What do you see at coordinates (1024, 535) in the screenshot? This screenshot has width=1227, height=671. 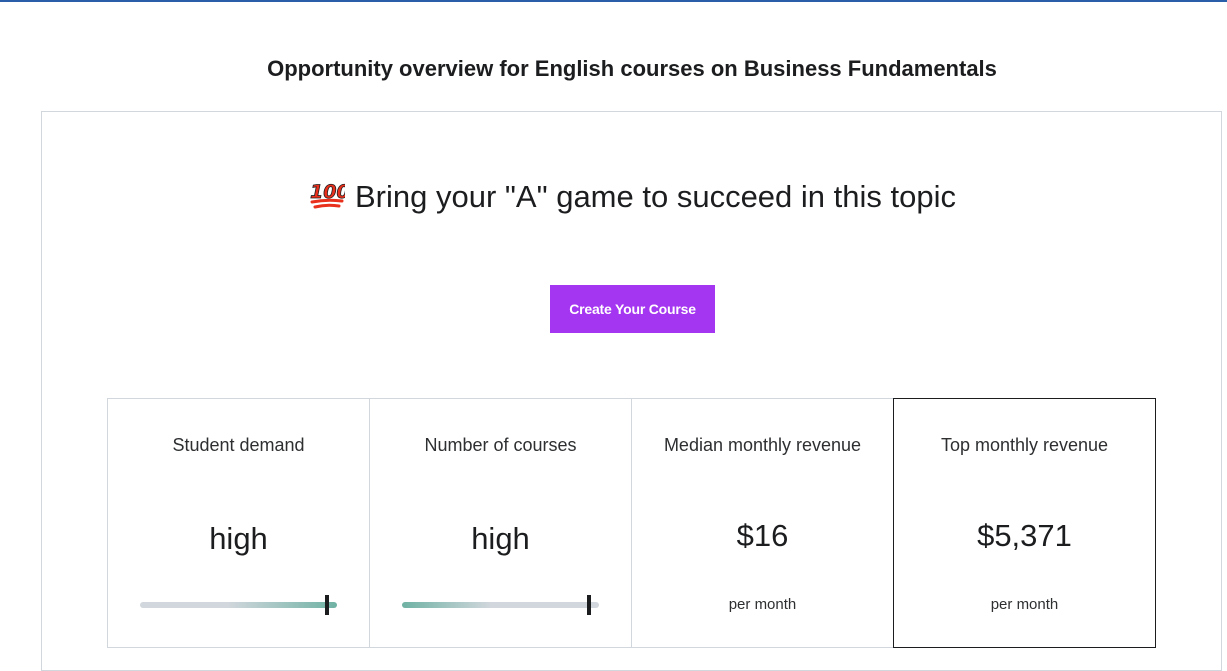 I see `metric-value: $5,371` at bounding box center [1024, 535].